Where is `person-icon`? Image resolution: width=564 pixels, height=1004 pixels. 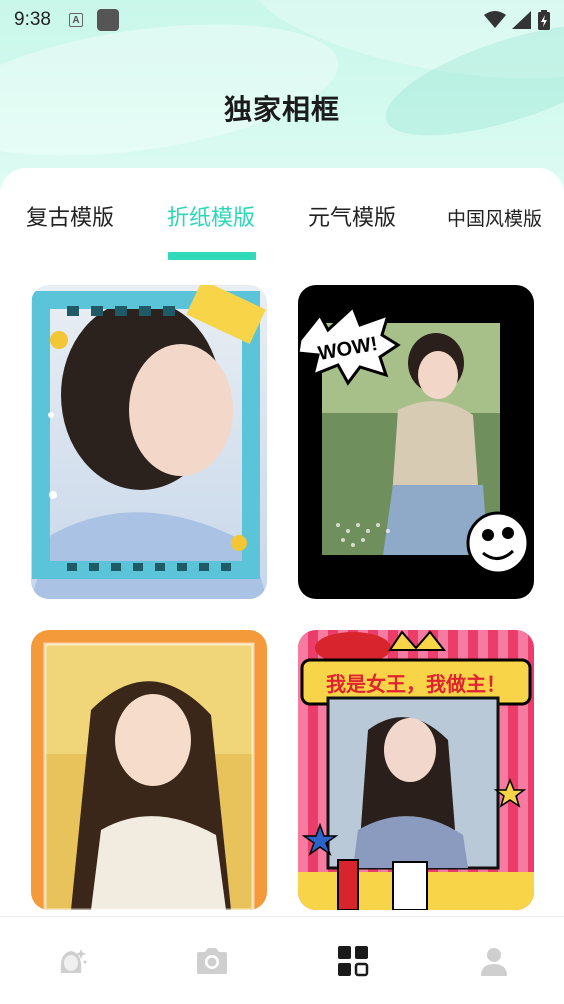 person-icon is located at coordinates (493, 961).